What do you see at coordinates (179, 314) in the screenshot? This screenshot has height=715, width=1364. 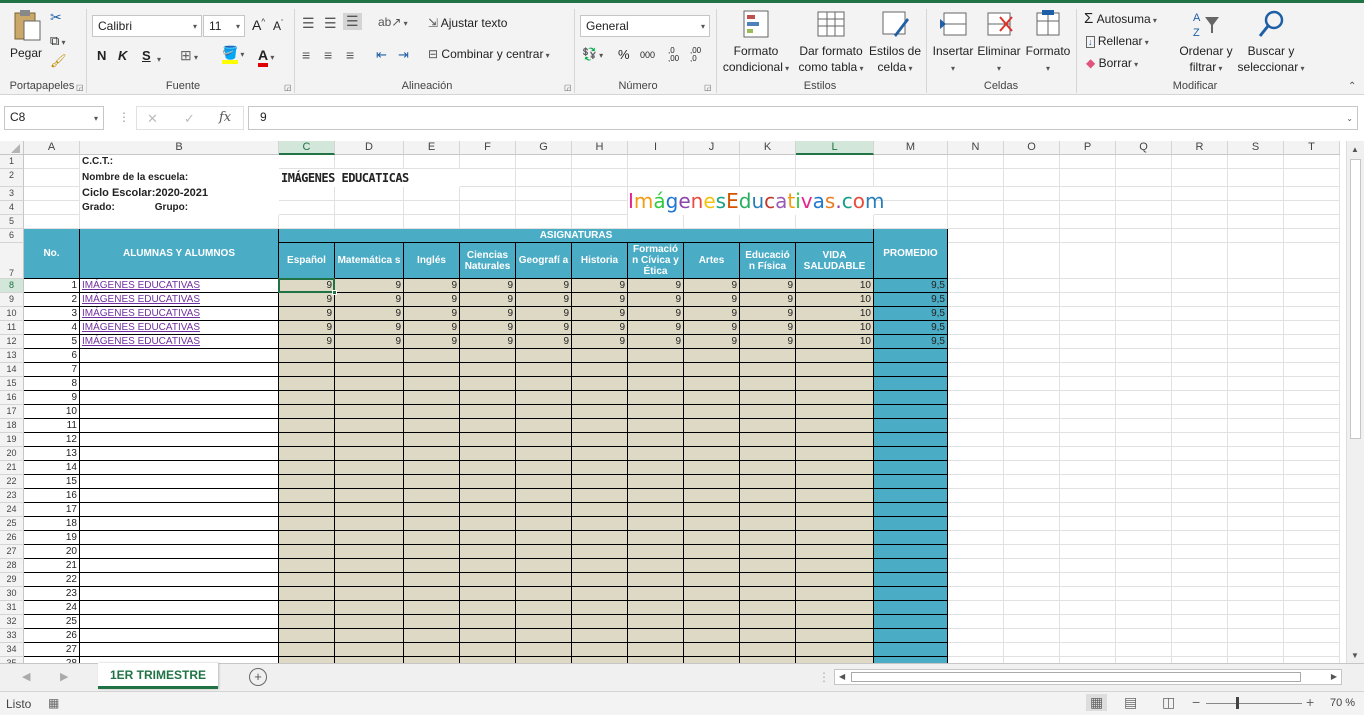 I see `student-name: IMÁGENES EDUCATIVAS` at bounding box center [179, 314].